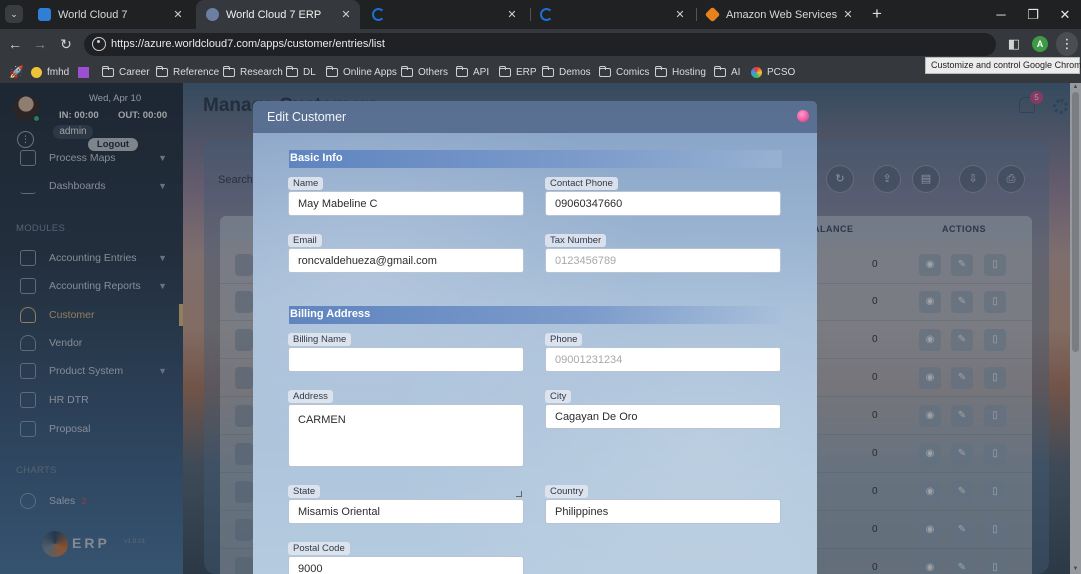 Image resolution: width=1081 pixels, height=574 pixels. Describe the element at coordinates (261, 72) in the screenshot. I see `bookmark-label: Research` at that location.